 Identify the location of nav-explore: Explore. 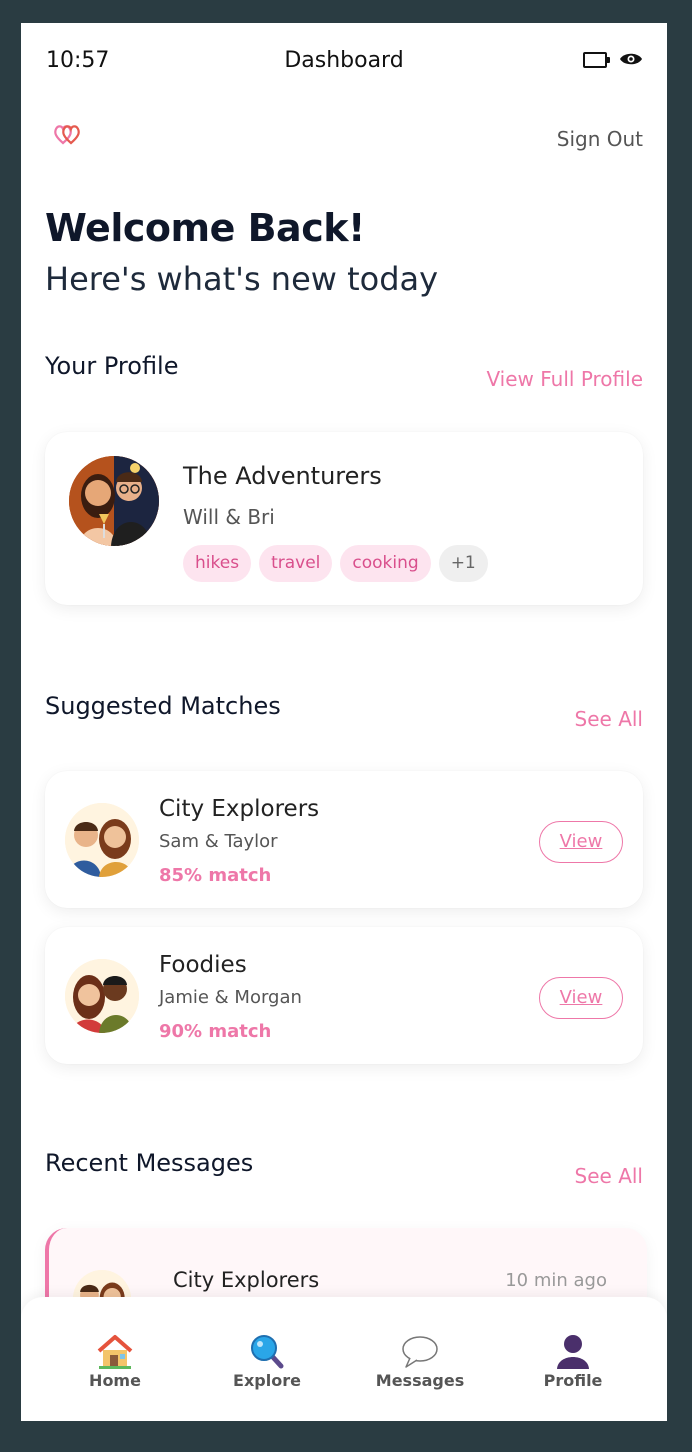
(267, 1361).